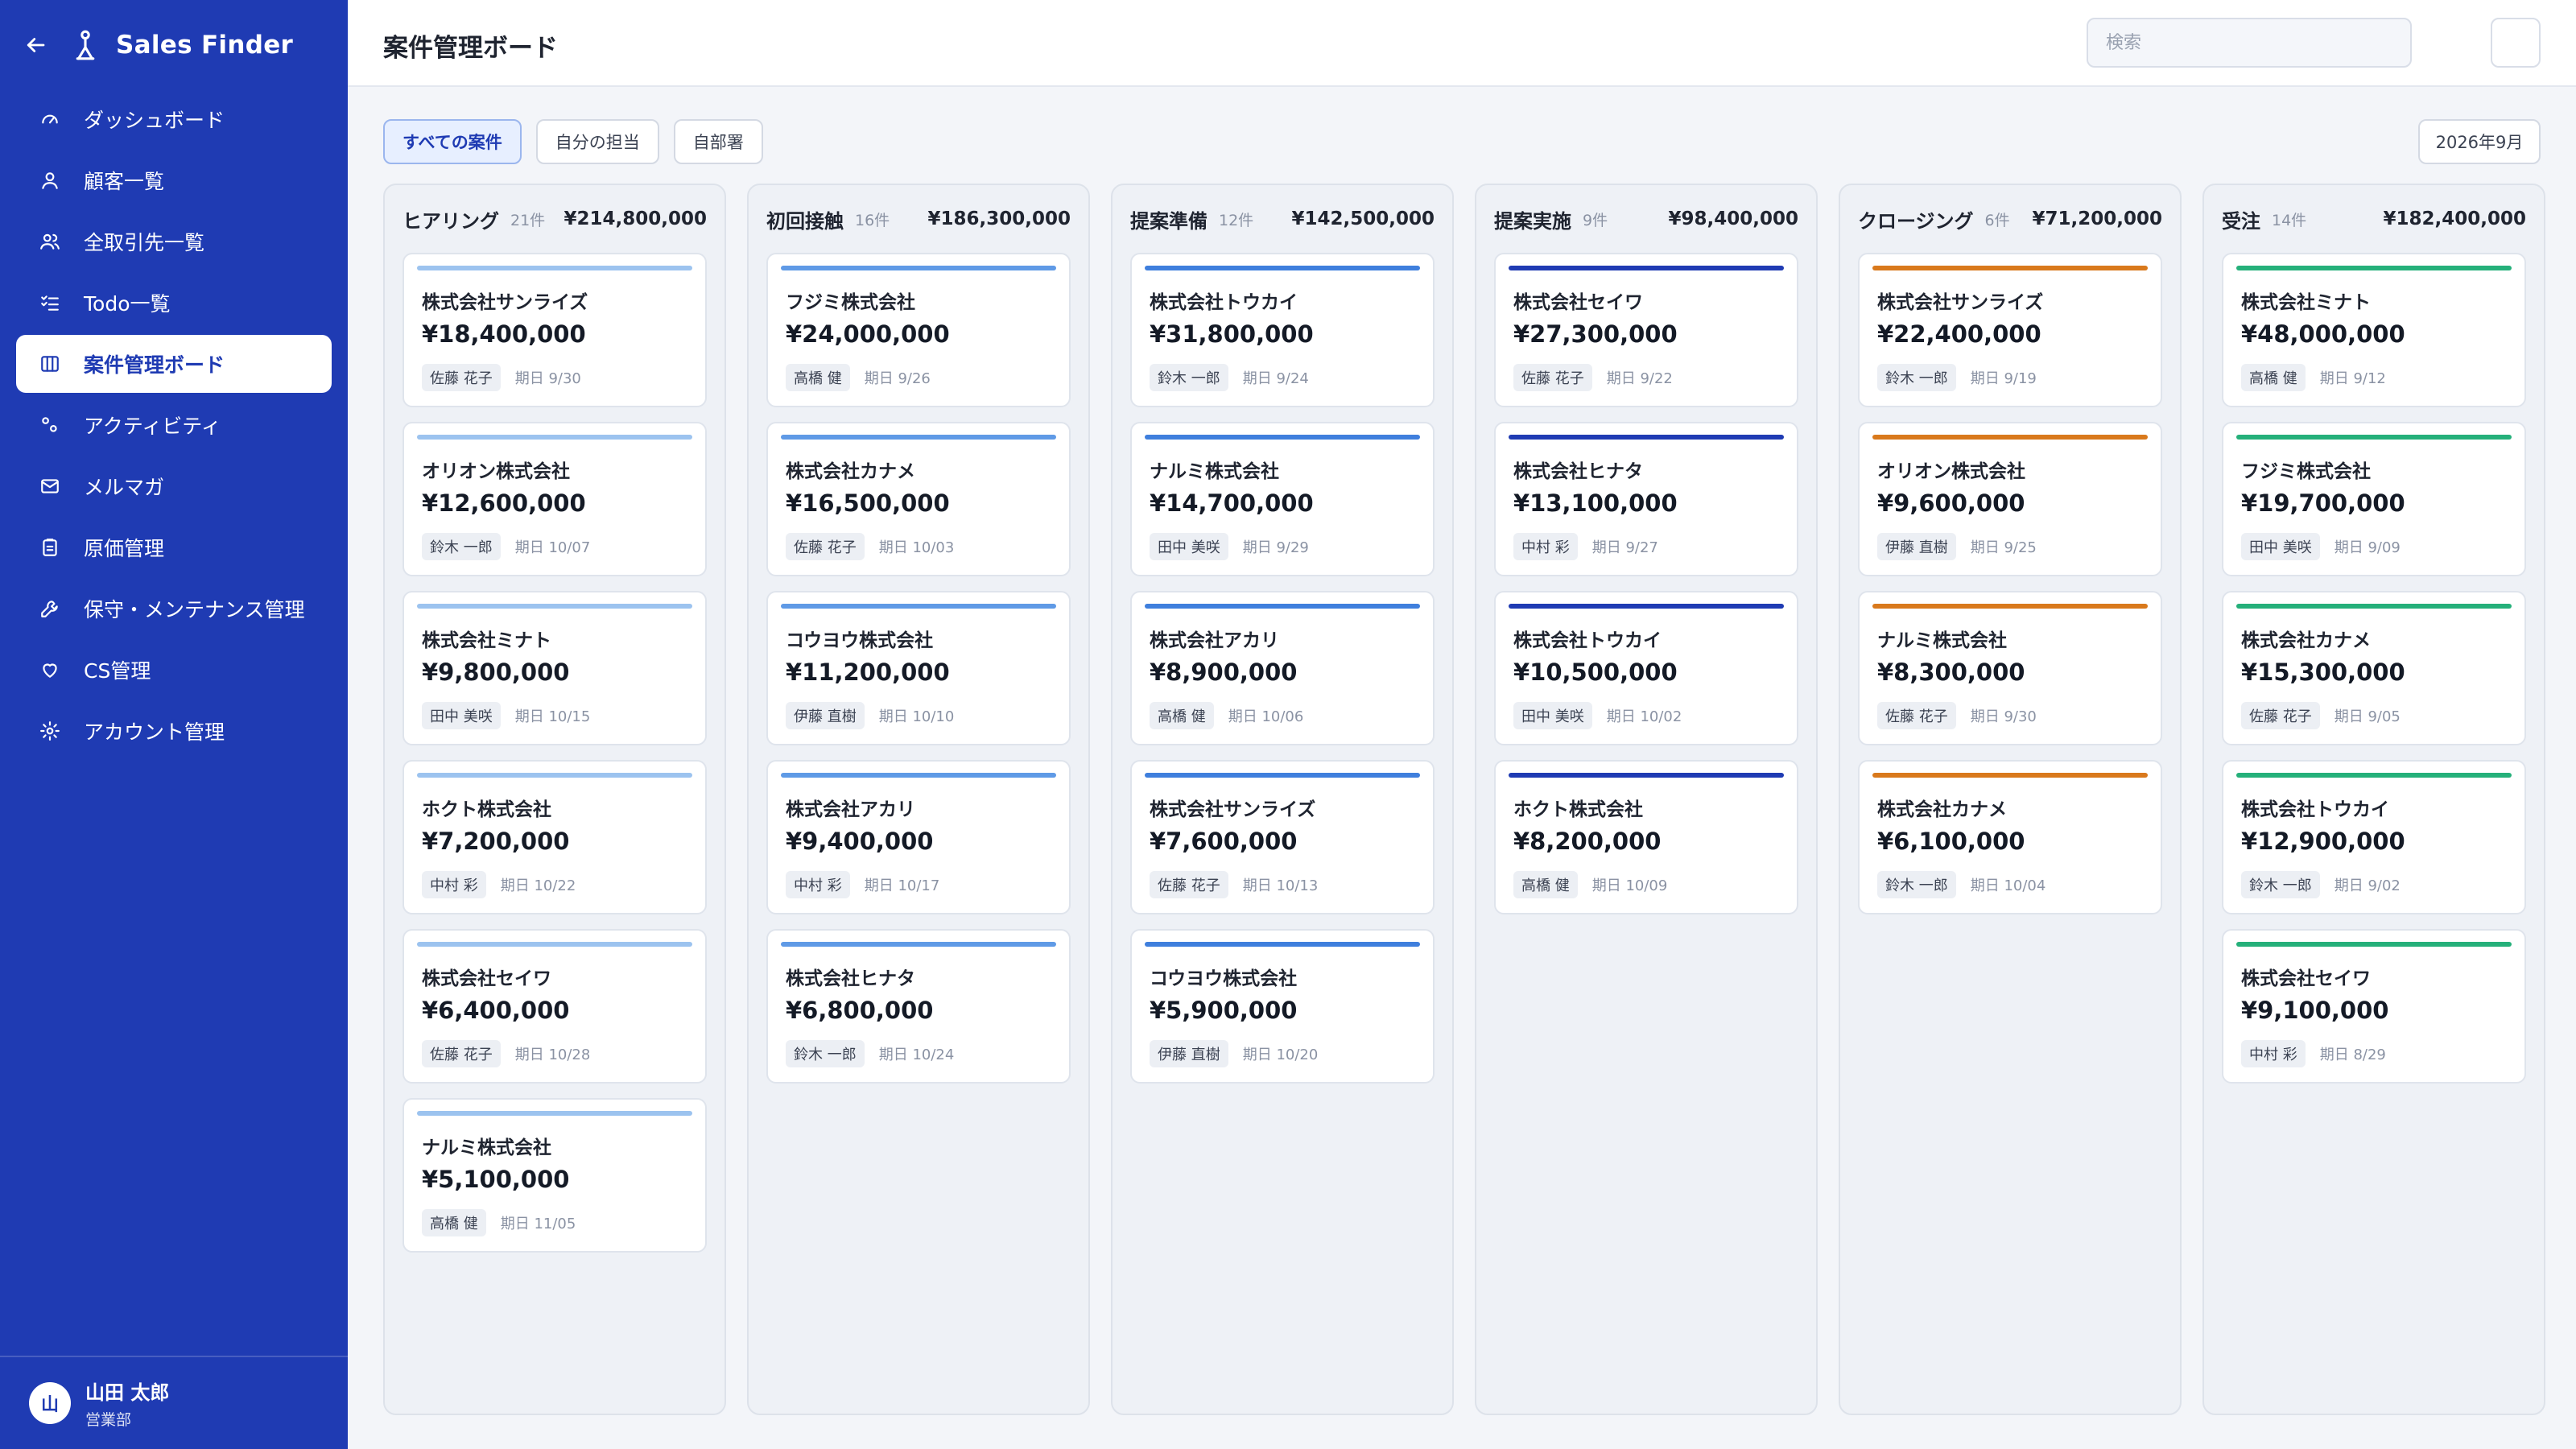  I want to click on deal-due-date: 期日 10/07, so click(552, 547).